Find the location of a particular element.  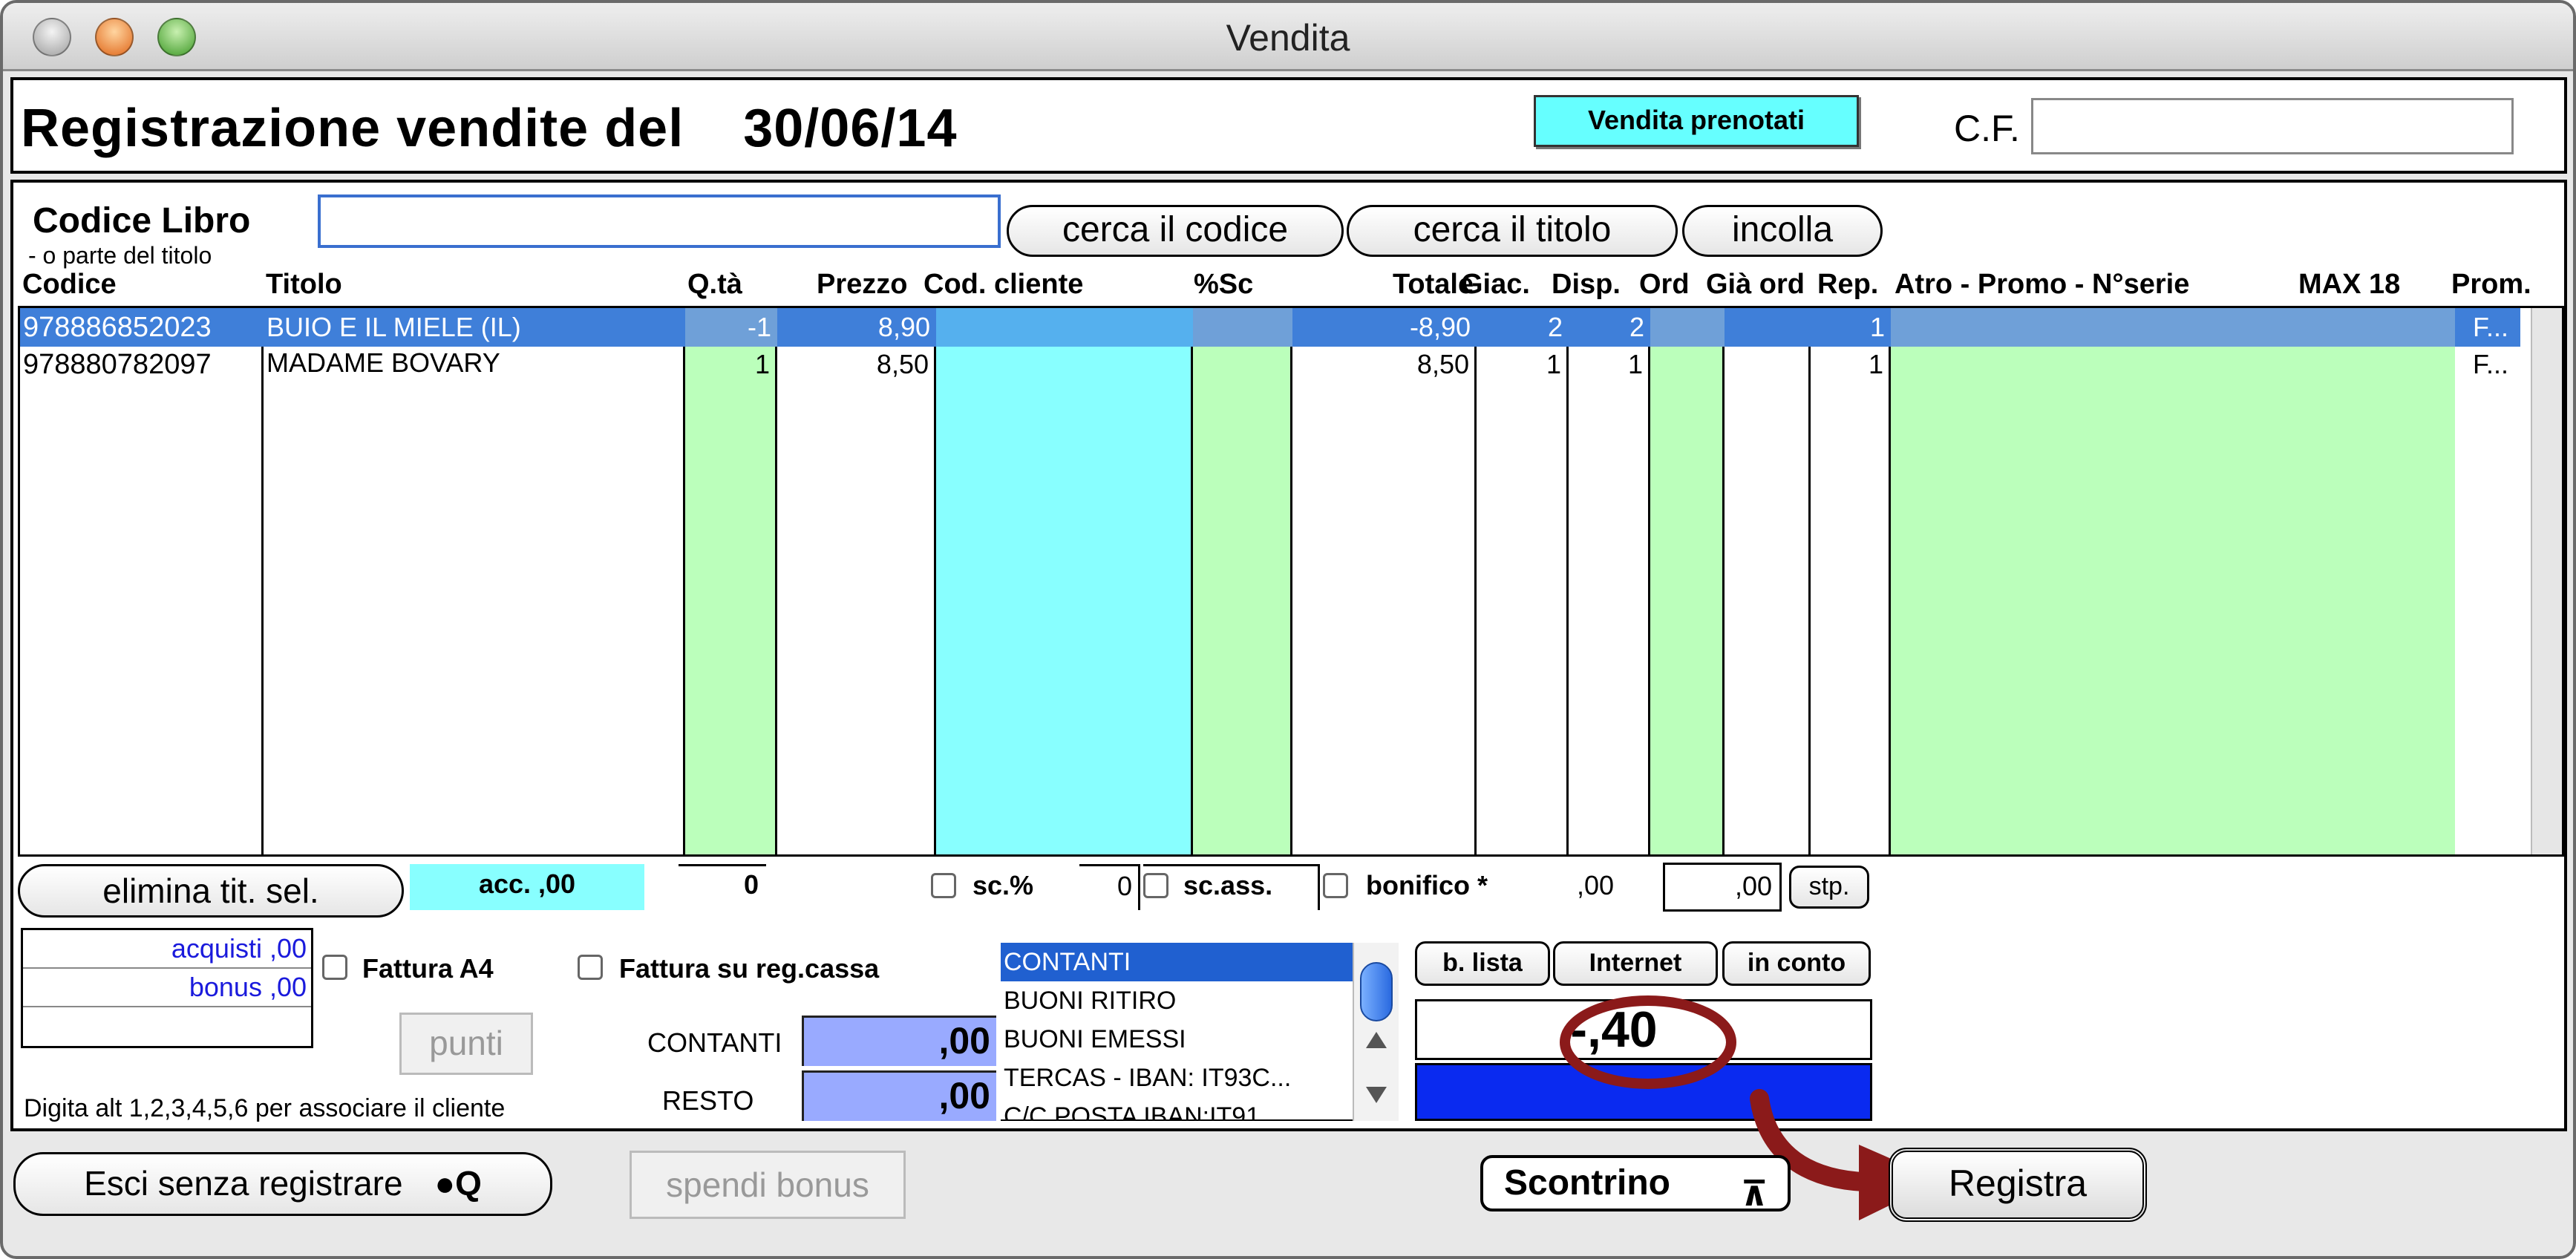

row1-giac: 2 is located at coordinates (1523, 328).